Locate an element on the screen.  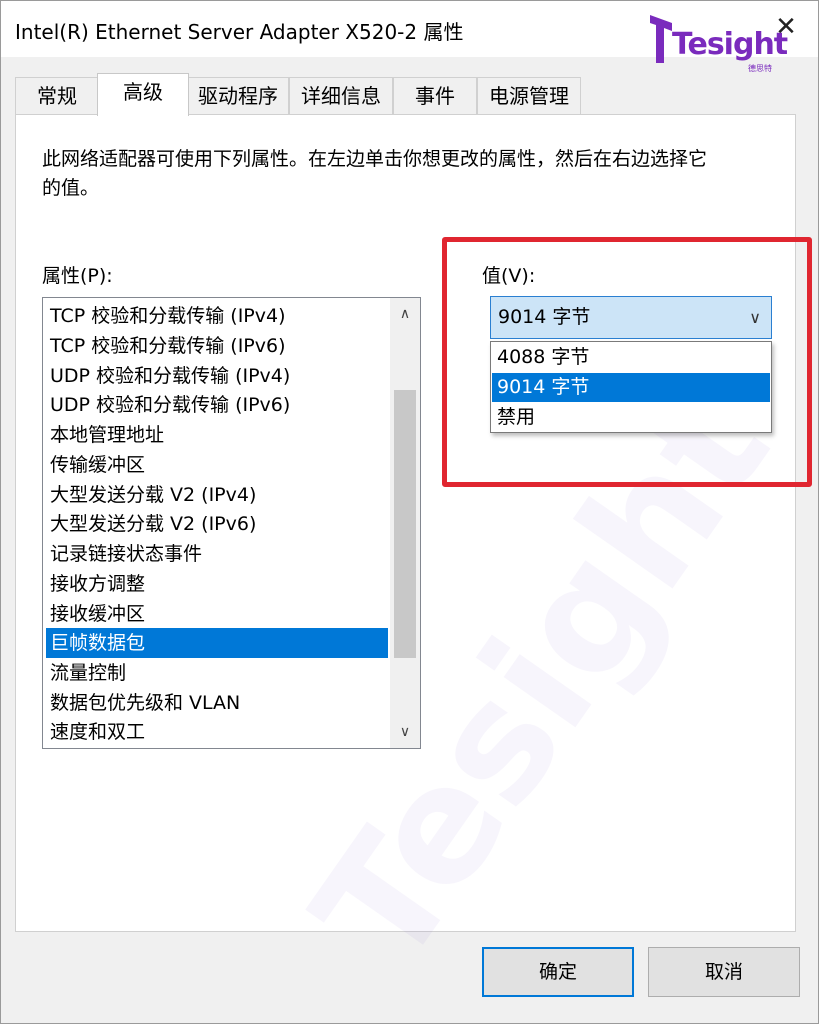
list-item: 数据包优先级和 VLAN is located at coordinates (217, 703).